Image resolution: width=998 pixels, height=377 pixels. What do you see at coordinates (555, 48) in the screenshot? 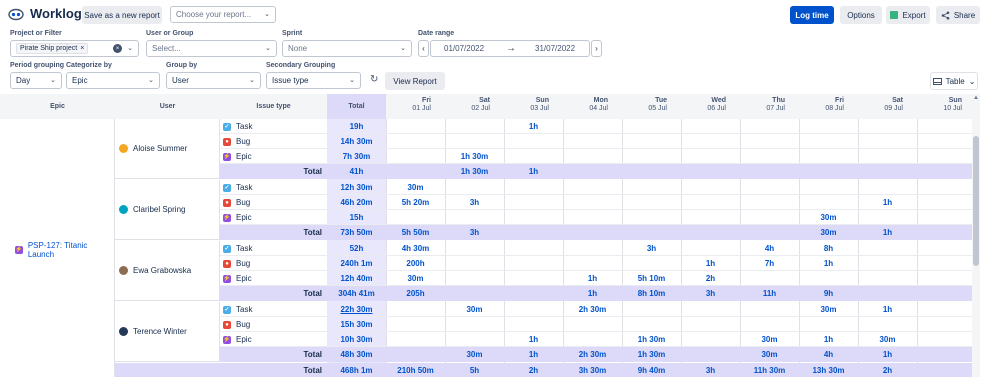
I see `date-to: 31/07/2022` at bounding box center [555, 48].